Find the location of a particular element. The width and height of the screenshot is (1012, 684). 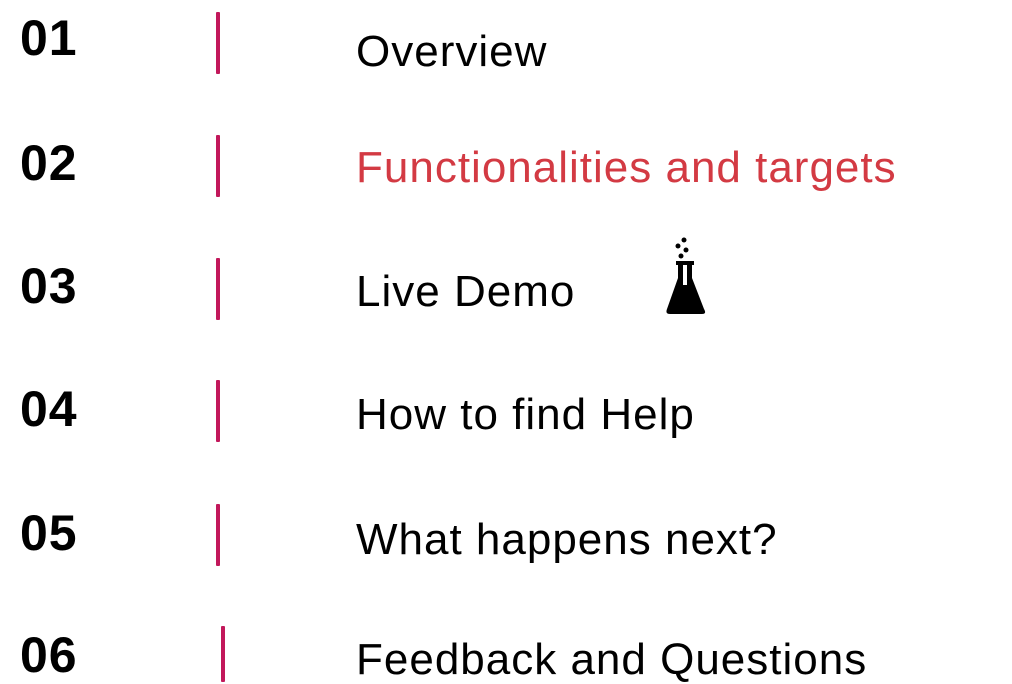

agenda-label: Feedback and Questions is located at coordinates (612, 659).